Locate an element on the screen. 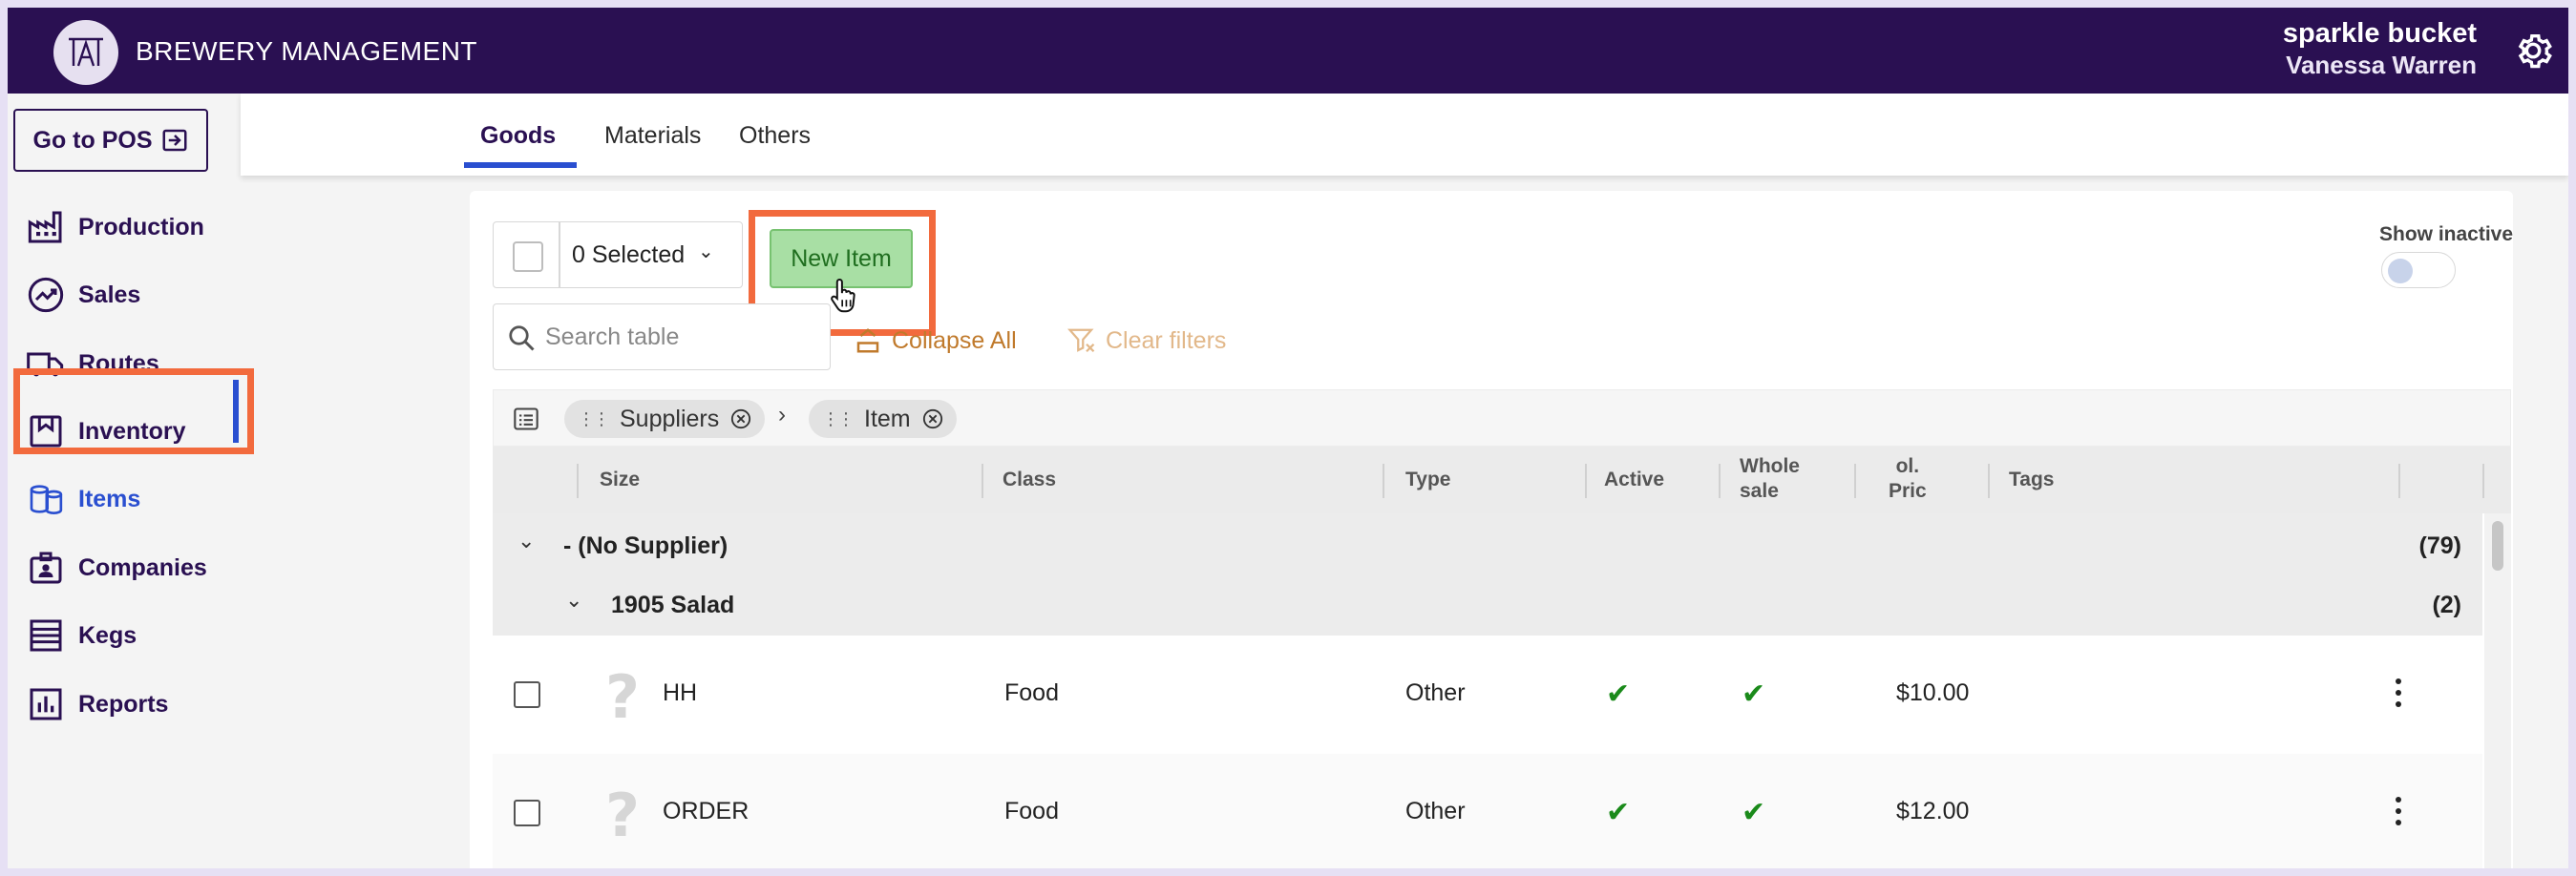 The image size is (2576, 876). active-check-icon: ✔ is located at coordinates (1618, 812).